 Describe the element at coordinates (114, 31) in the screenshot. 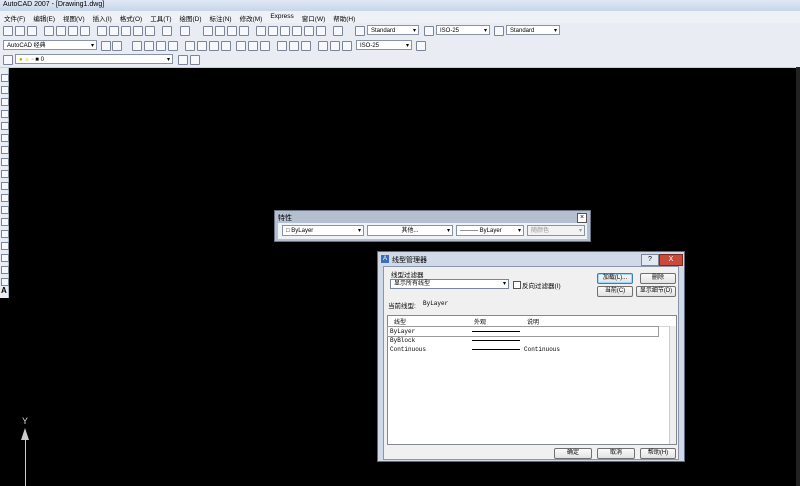

I see `copy-icon` at that location.